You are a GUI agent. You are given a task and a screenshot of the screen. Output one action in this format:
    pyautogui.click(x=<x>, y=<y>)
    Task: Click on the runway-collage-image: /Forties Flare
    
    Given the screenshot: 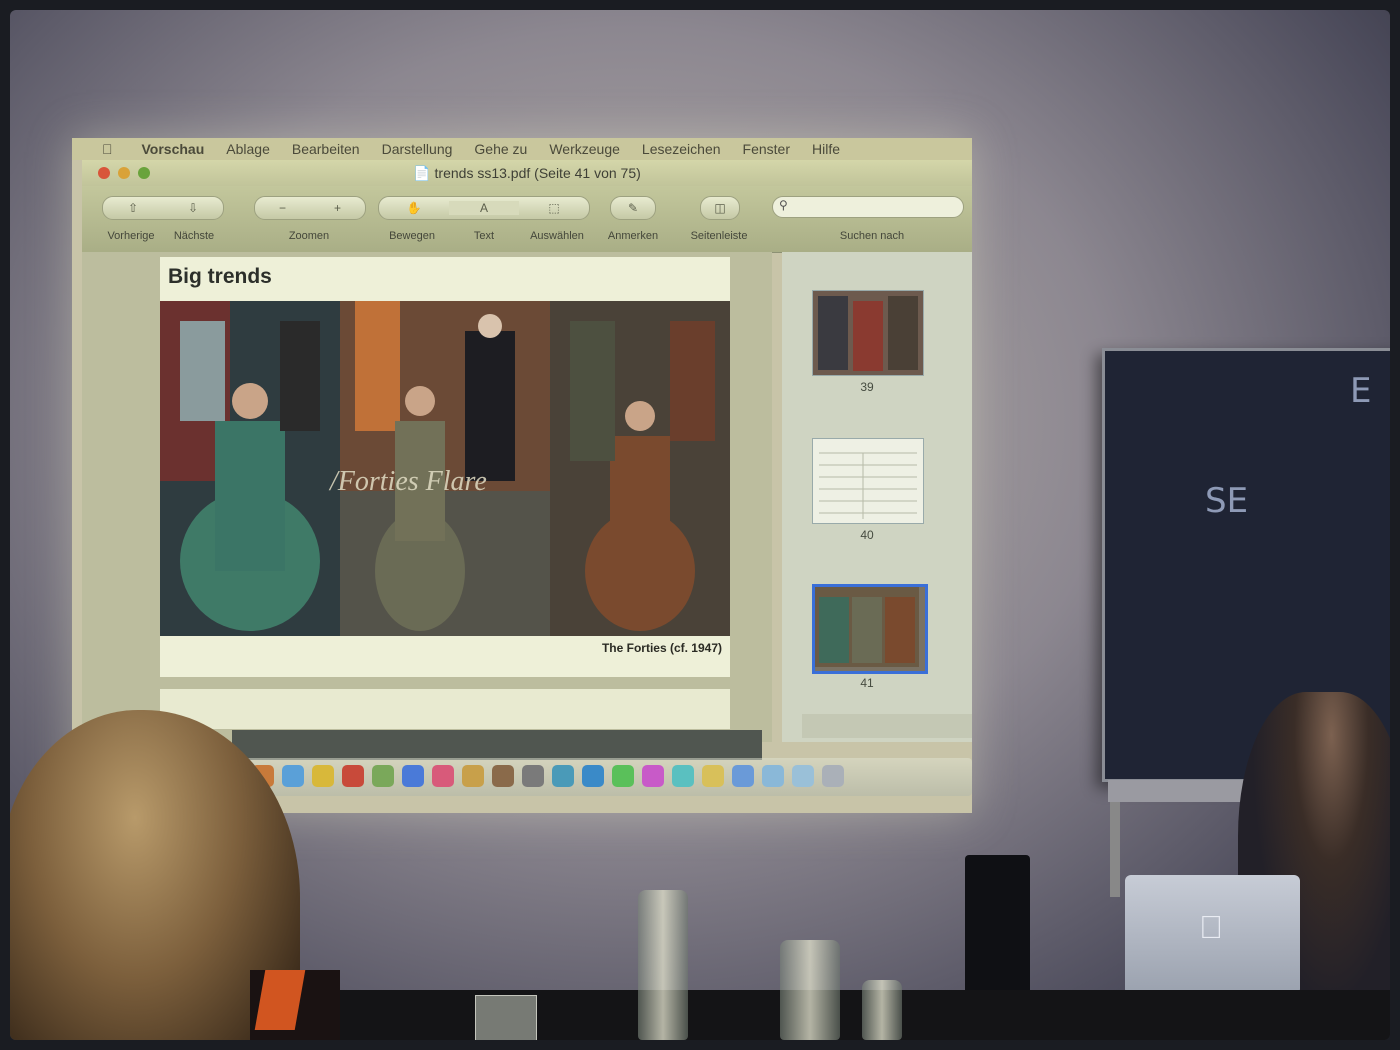 What is the action you would take?
    pyautogui.click(x=445, y=468)
    